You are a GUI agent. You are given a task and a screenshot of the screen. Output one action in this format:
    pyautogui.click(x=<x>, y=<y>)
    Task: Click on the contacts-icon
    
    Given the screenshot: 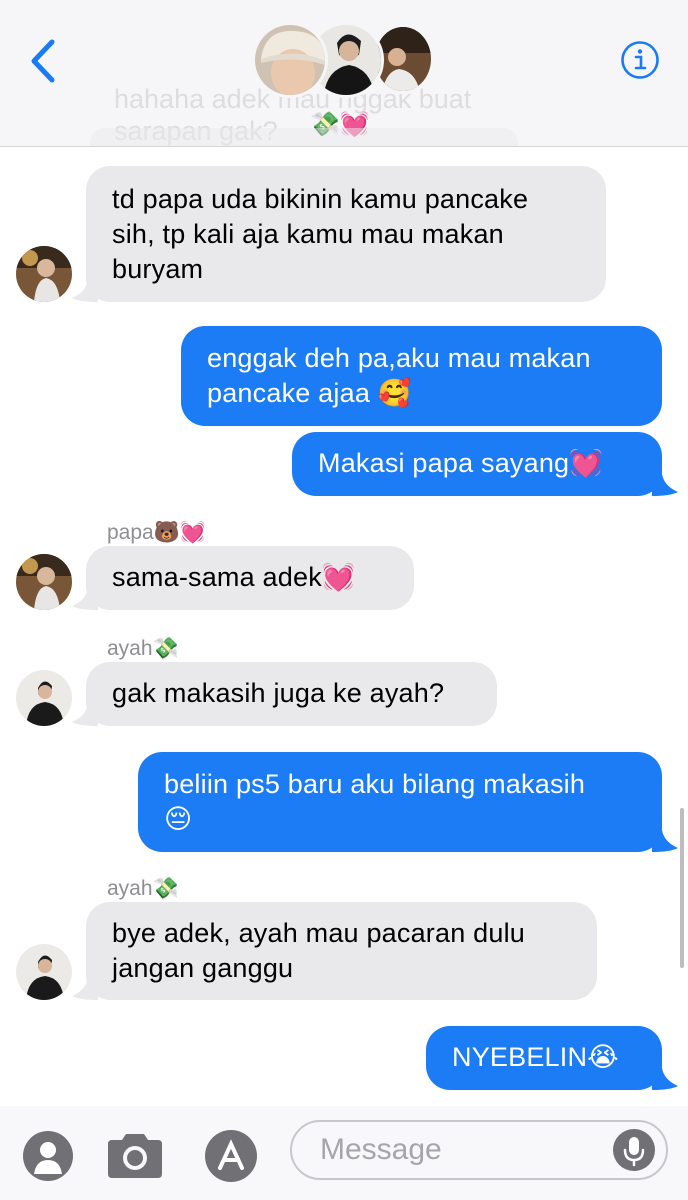 What is the action you would take?
    pyautogui.click(x=48, y=1156)
    